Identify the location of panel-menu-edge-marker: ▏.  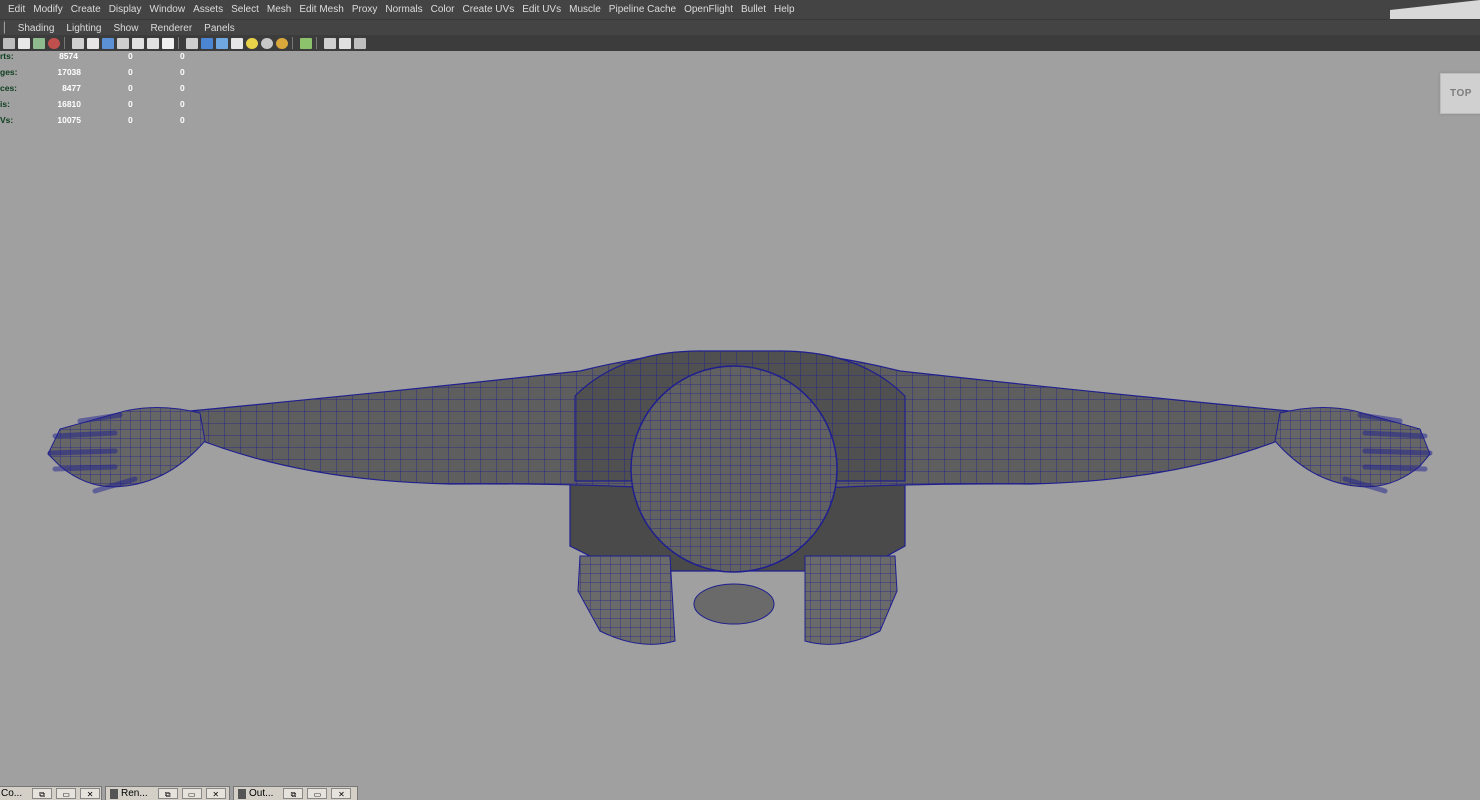
(8, 28).